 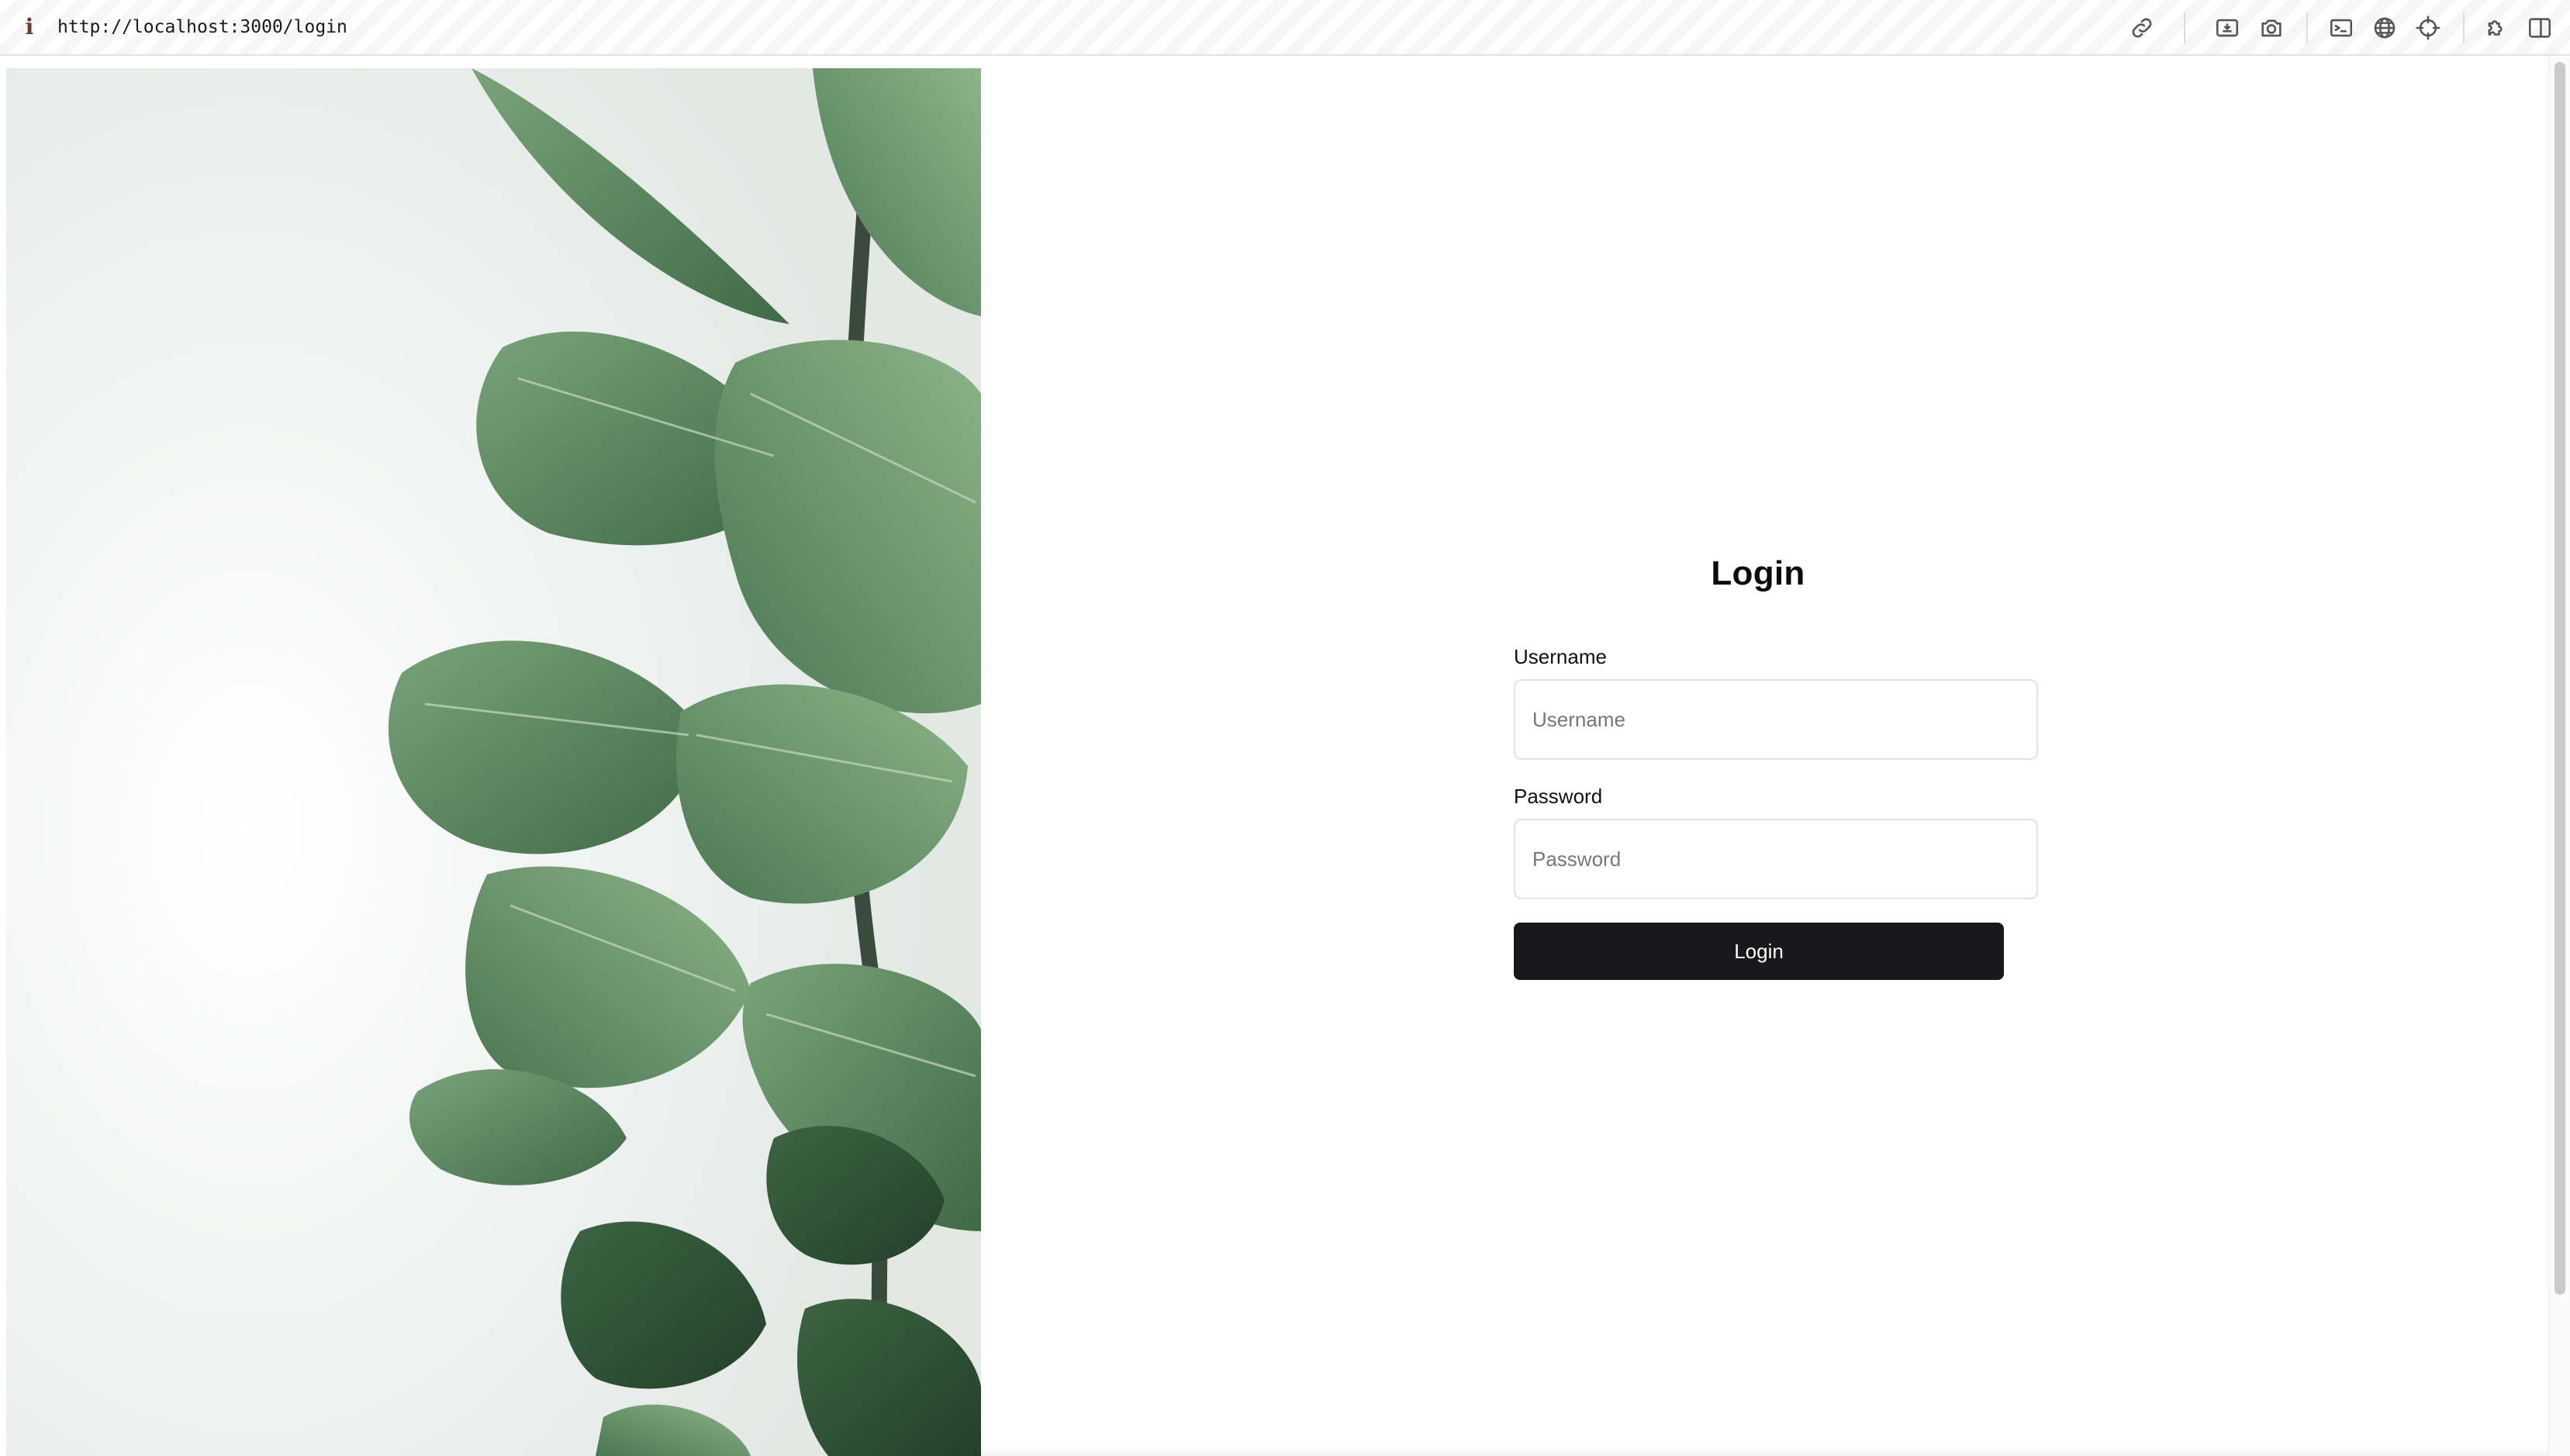 I want to click on password-input, so click(x=1776, y=859).